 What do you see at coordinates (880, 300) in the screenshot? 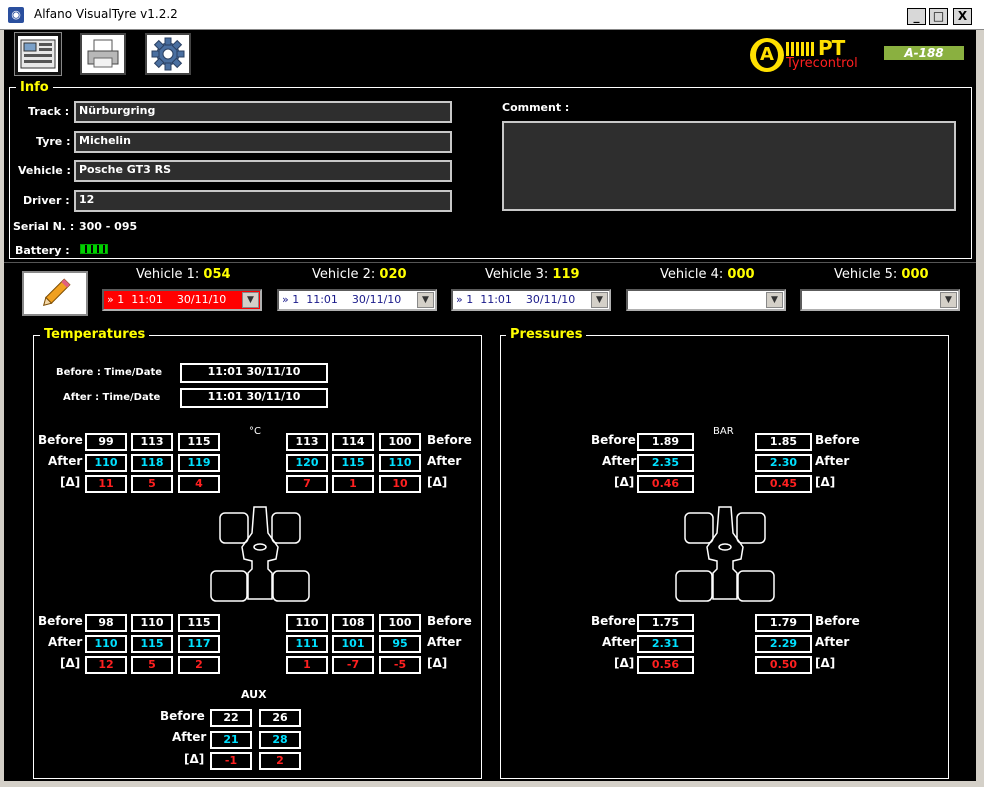
I see `vehicle-5-combo: ▼` at bounding box center [880, 300].